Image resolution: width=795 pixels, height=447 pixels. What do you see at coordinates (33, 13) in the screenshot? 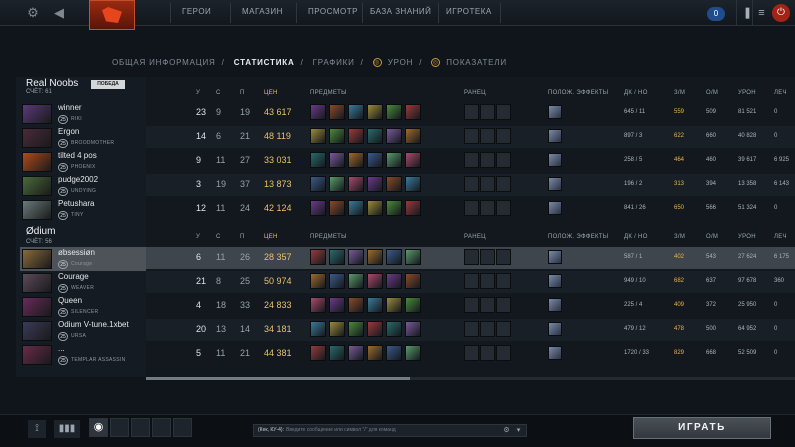
I see `settings-gear-icon: ⚙` at bounding box center [33, 13].